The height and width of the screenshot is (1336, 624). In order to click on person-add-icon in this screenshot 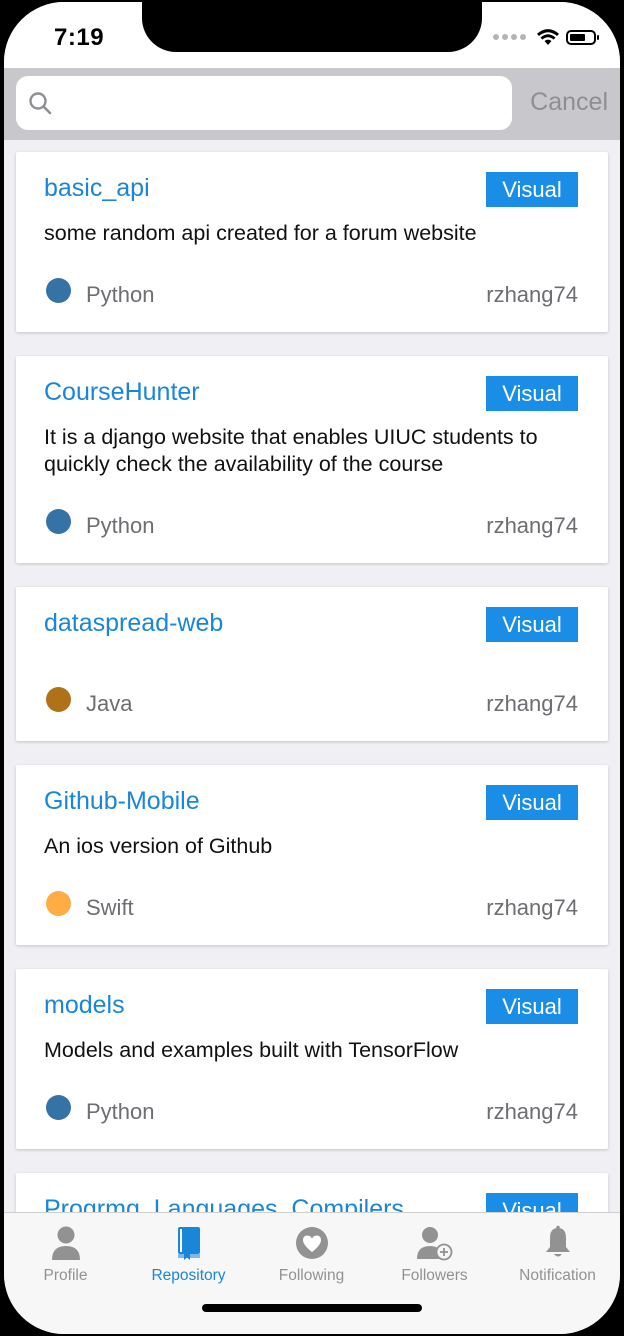, I will do `click(434, 1244)`.